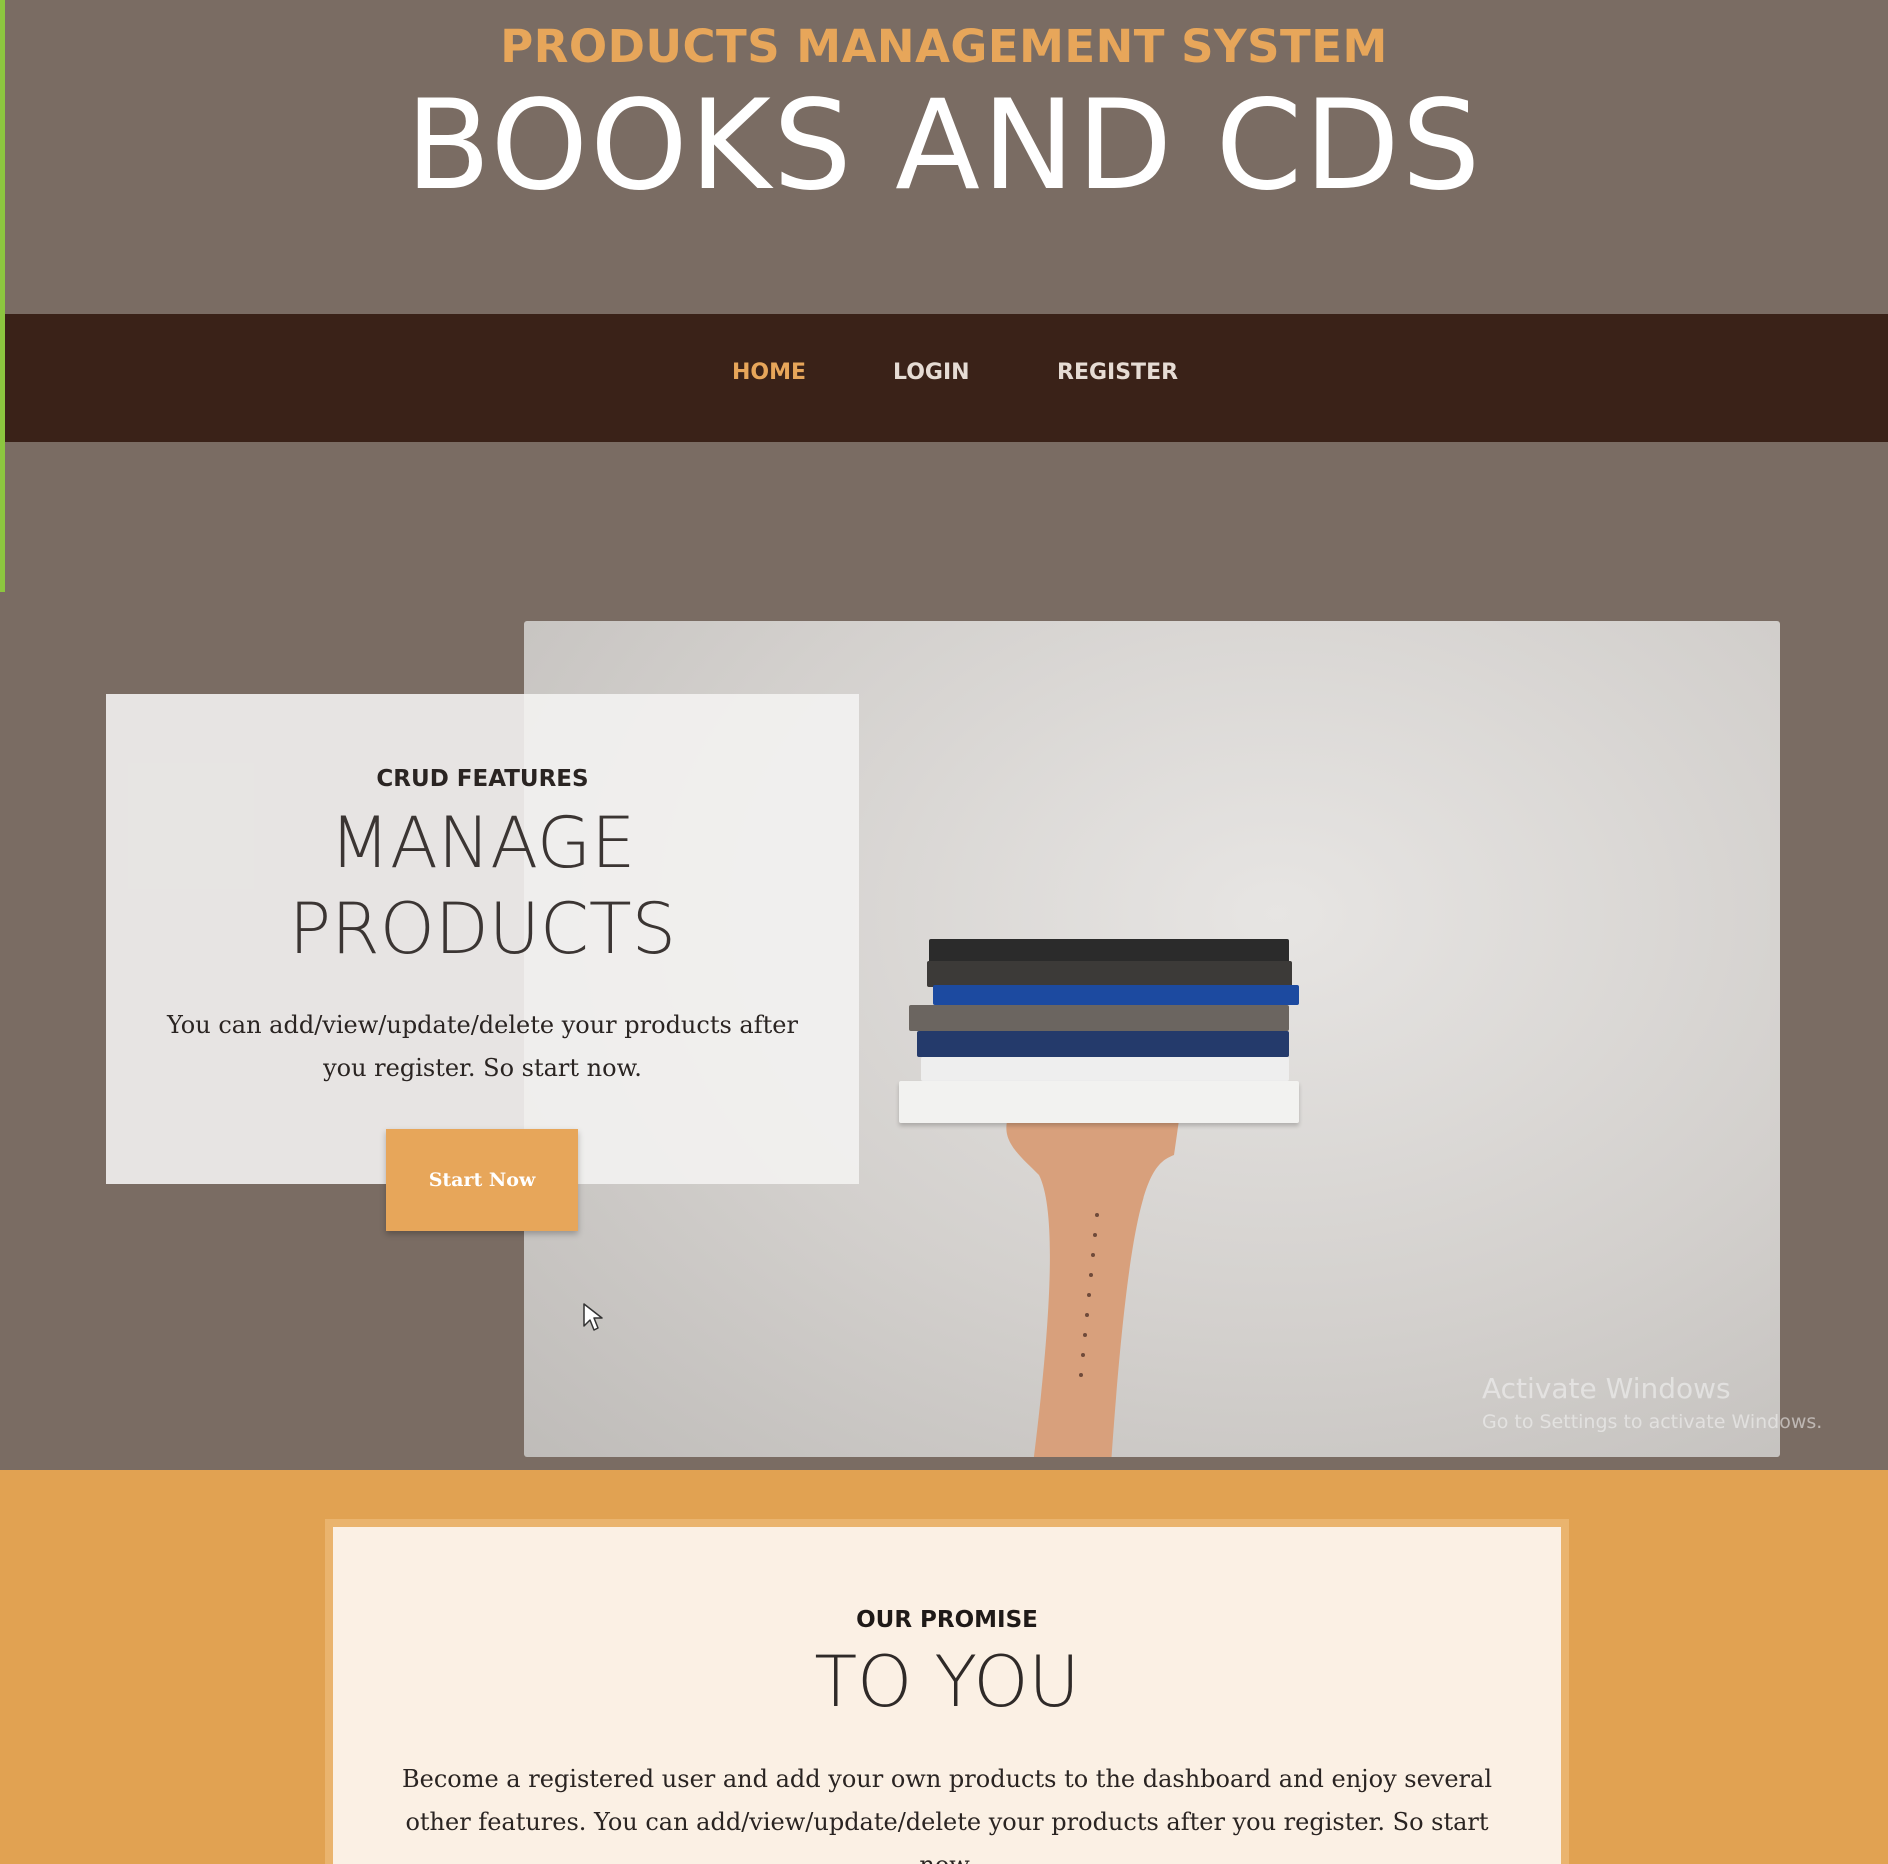 The height and width of the screenshot is (1864, 1888). What do you see at coordinates (482, 929) in the screenshot?
I see `card-title-line2: PRODUCTS` at bounding box center [482, 929].